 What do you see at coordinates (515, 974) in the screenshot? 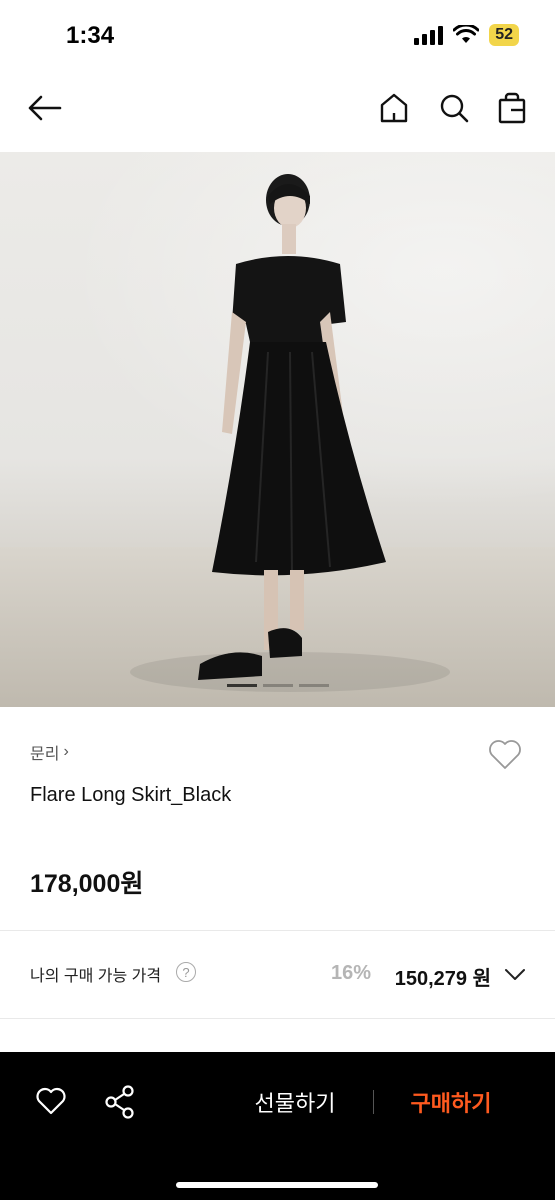
I see `chevron-down-icon` at bounding box center [515, 974].